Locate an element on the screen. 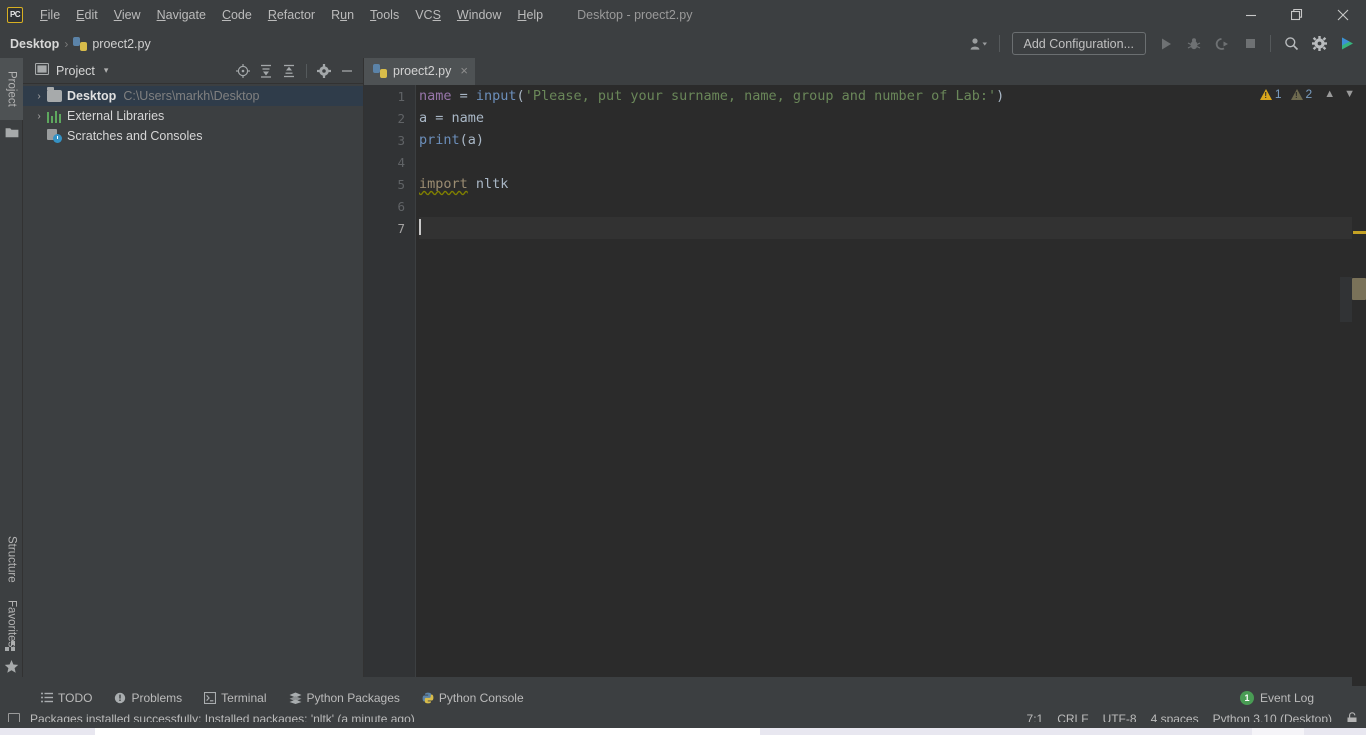 The height and width of the screenshot is (735, 1366). code-token: = is located at coordinates (439, 118).